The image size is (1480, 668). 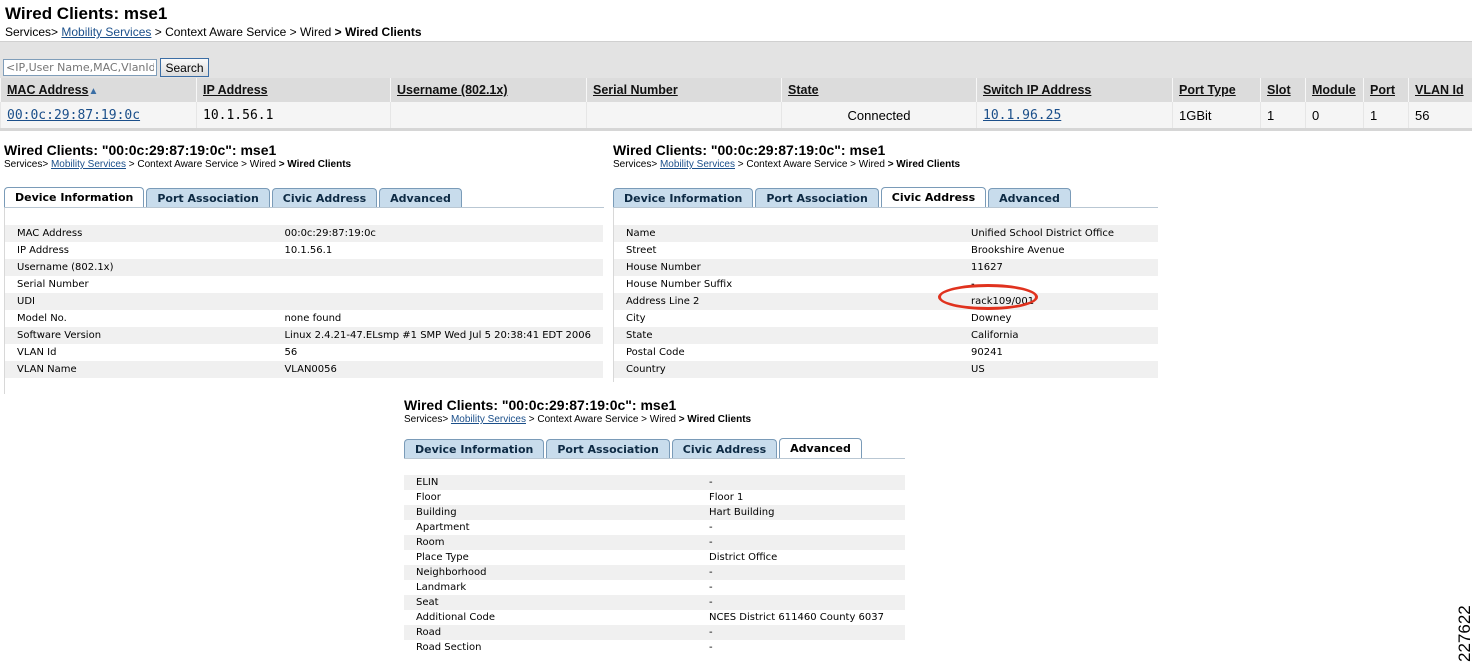 I want to click on column-header-module: Module, so click(x=1334, y=90).